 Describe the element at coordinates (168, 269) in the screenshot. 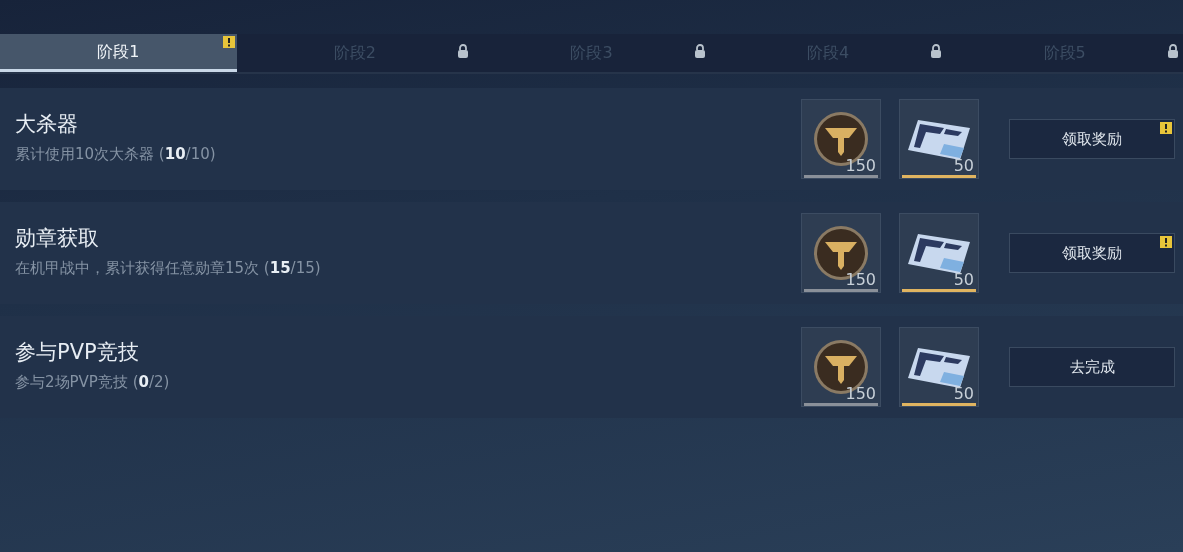

I see `task-description: 在机甲战中，累计获得任意勋章15次 (15/15)` at that location.